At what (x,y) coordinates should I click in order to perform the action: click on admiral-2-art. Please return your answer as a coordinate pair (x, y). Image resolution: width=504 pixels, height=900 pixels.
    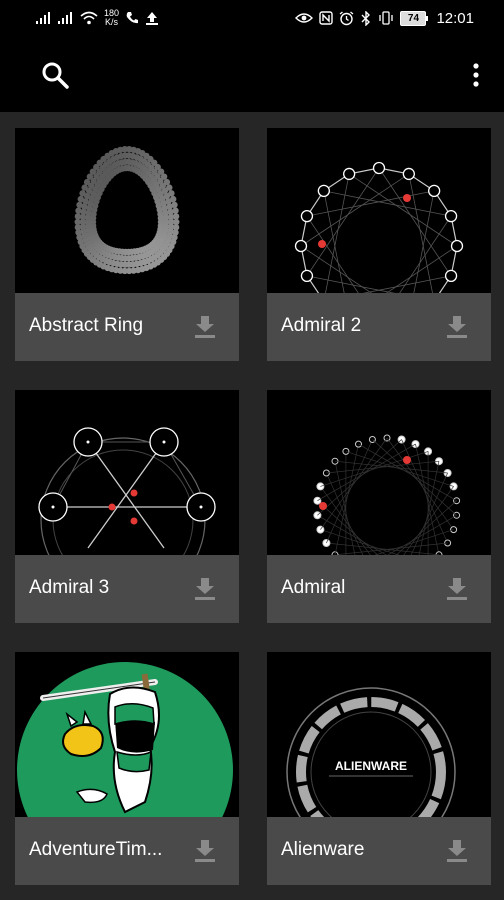
    Looking at the image, I should click on (379, 246).